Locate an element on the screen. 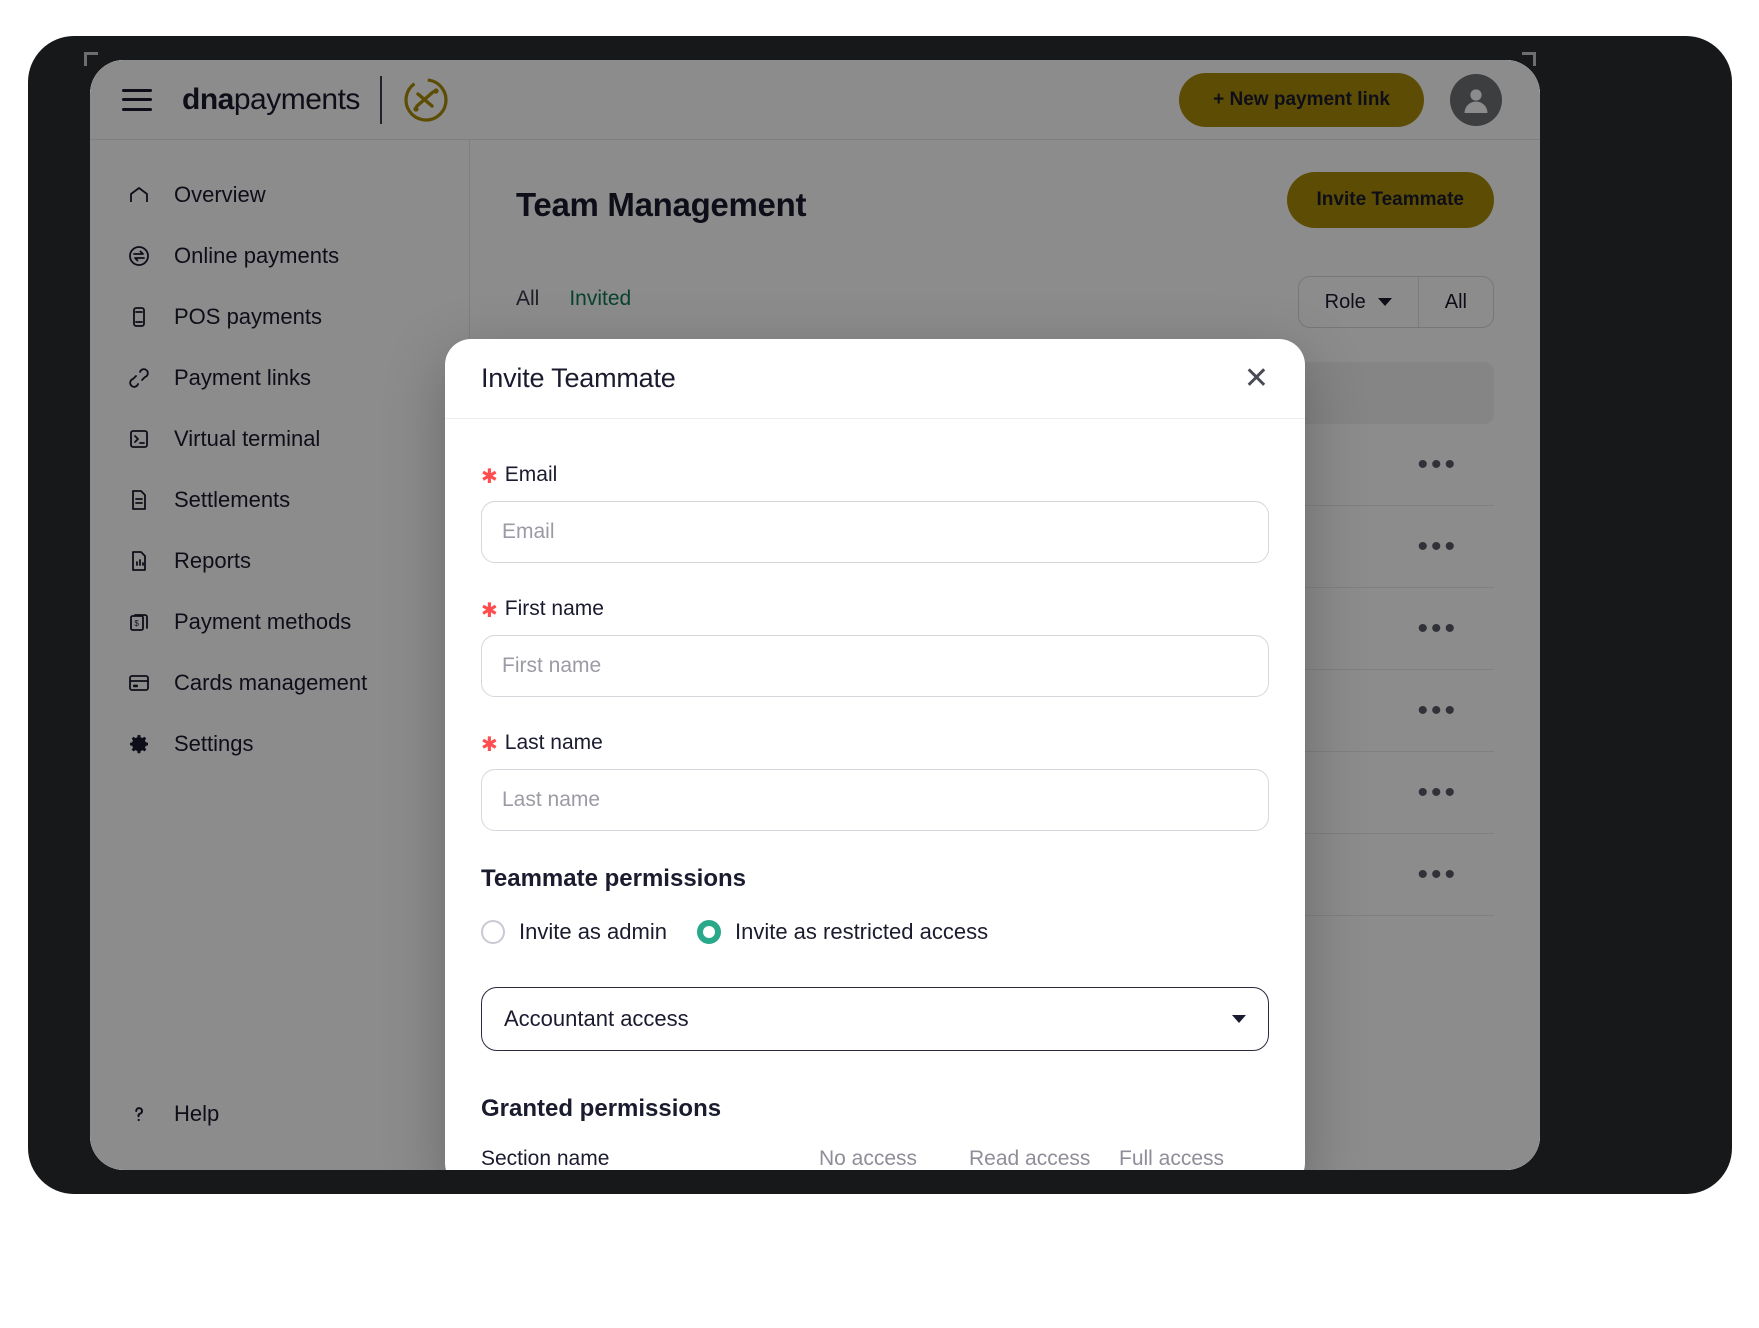 This screenshot has width=1759, height=1328. first-name-field-group: ✱ First name is located at coordinates (875, 647).